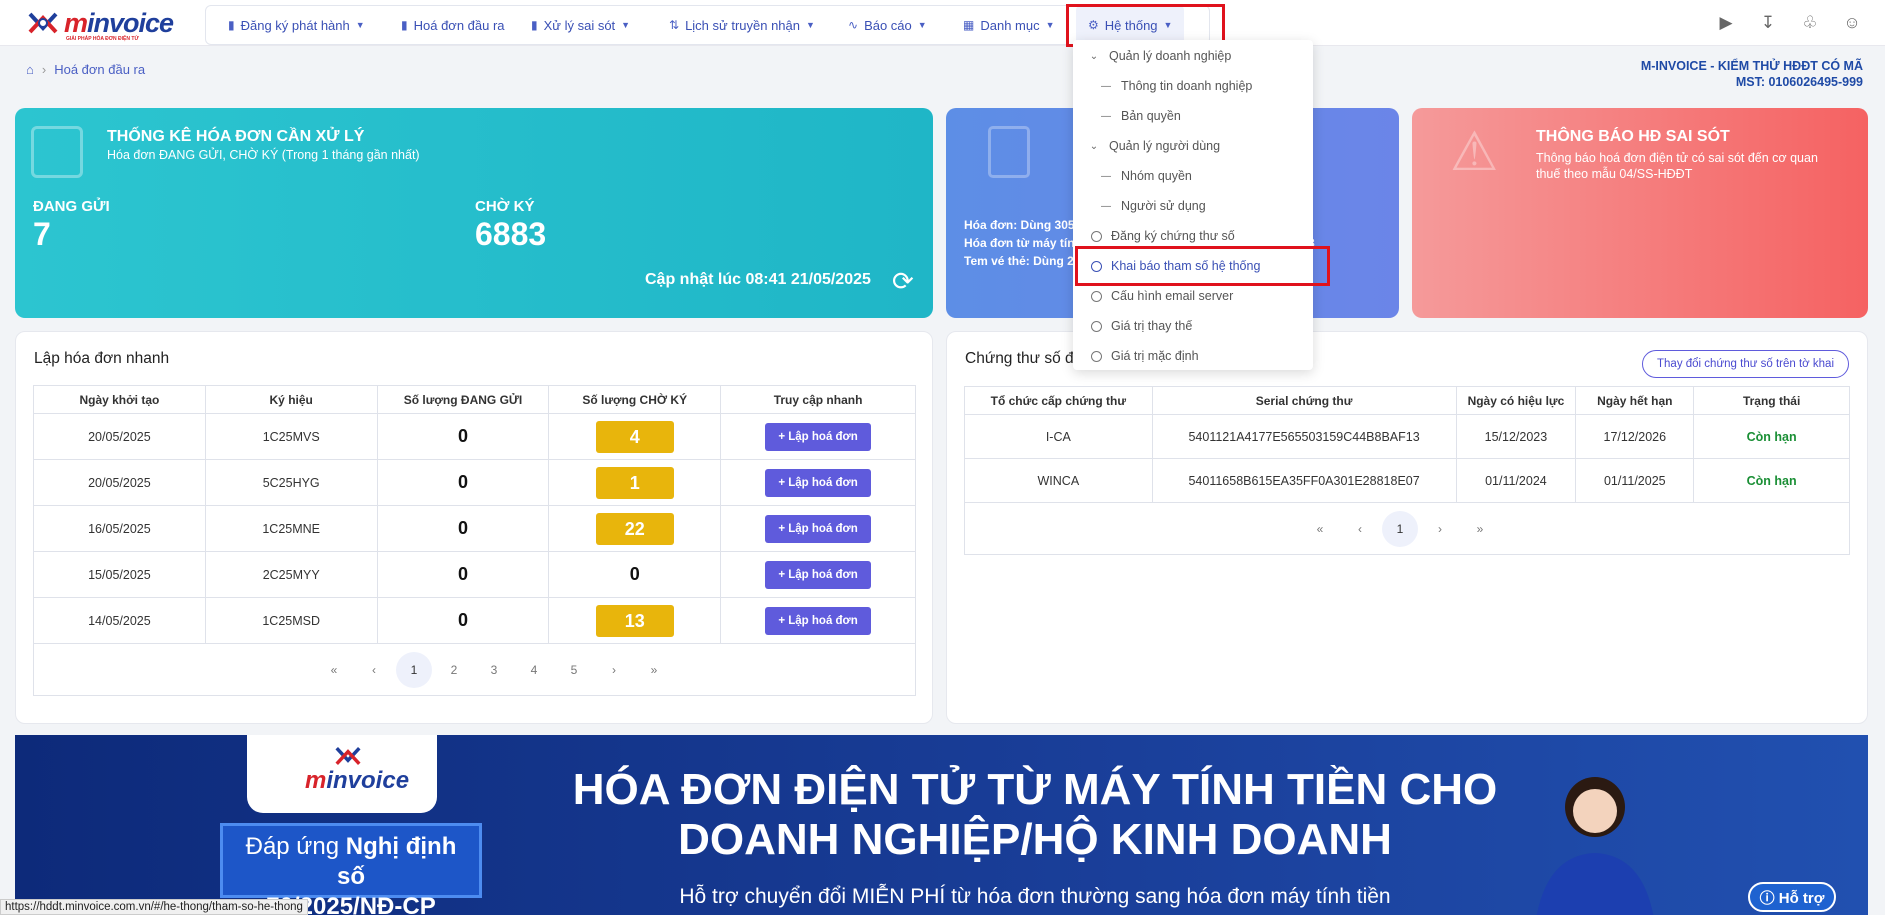 The image size is (1885, 915). I want to click on cell-status: Còn hạn, so click(1771, 436).